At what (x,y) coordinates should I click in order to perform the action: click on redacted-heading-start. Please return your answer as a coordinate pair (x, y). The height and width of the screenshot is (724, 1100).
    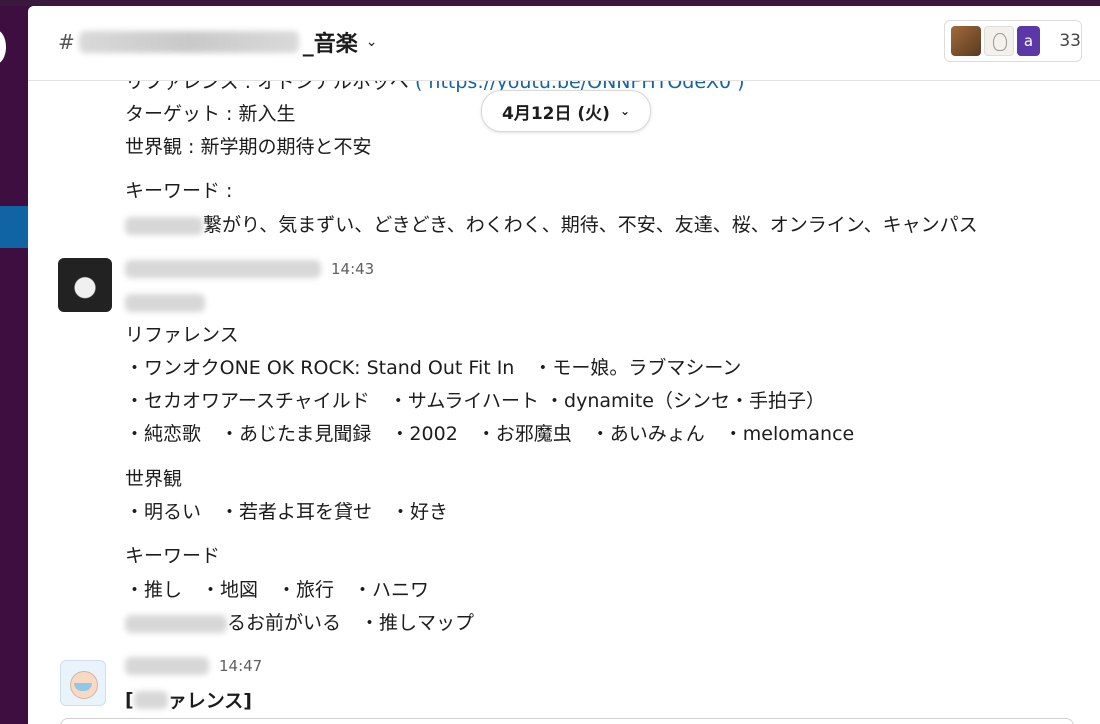
    Looking at the image, I should click on (150, 699).